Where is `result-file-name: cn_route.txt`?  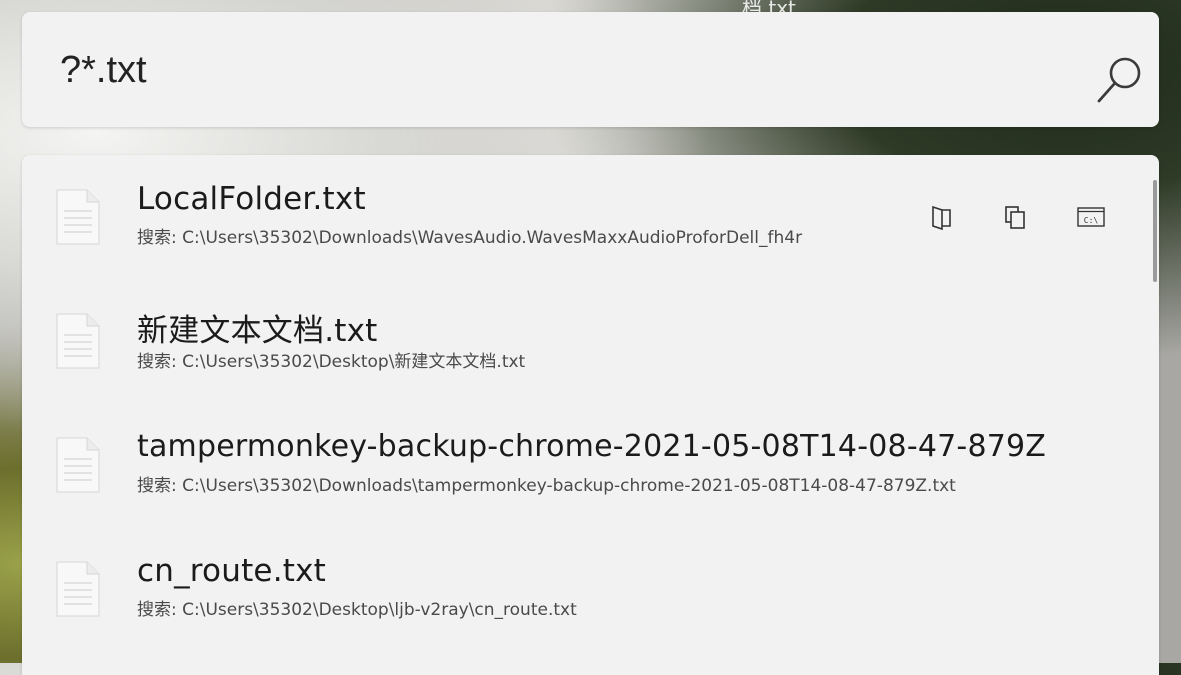 result-file-name: cn_route.txt is located at coordinates (232, 571).